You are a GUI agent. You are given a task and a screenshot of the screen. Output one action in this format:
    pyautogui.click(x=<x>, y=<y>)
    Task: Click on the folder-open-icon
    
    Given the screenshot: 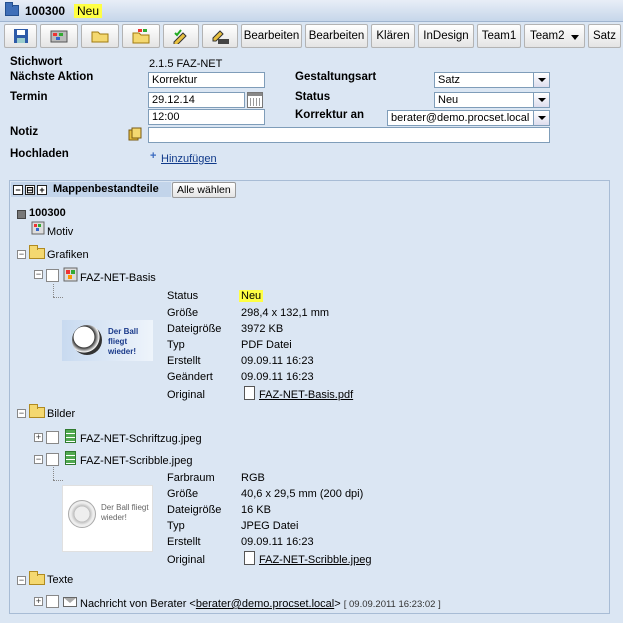 What is the action you would take?
    pyautogui.click(x=100, y=37)
    